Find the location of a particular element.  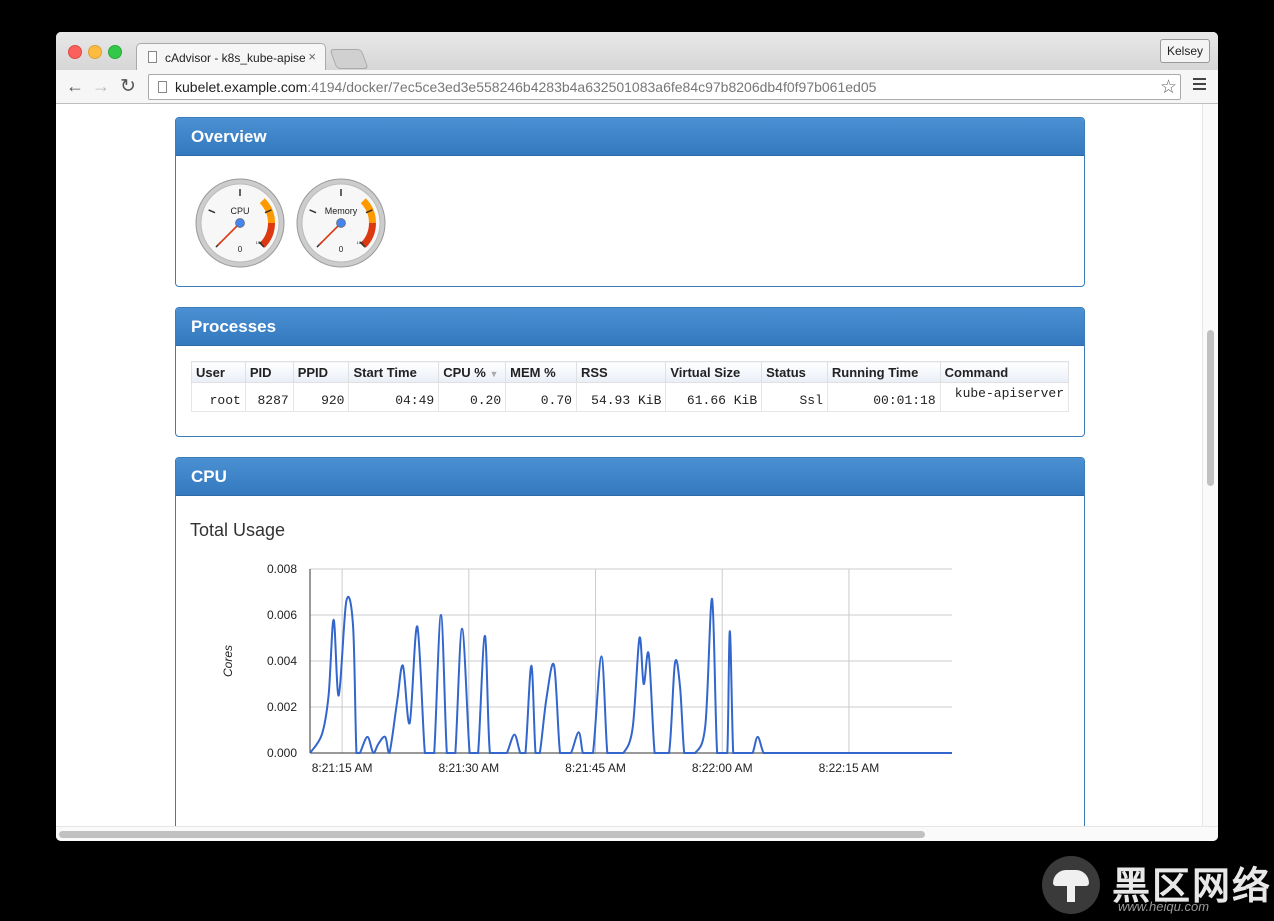

cell-status: Ssl is located at coordinates (794, 397).